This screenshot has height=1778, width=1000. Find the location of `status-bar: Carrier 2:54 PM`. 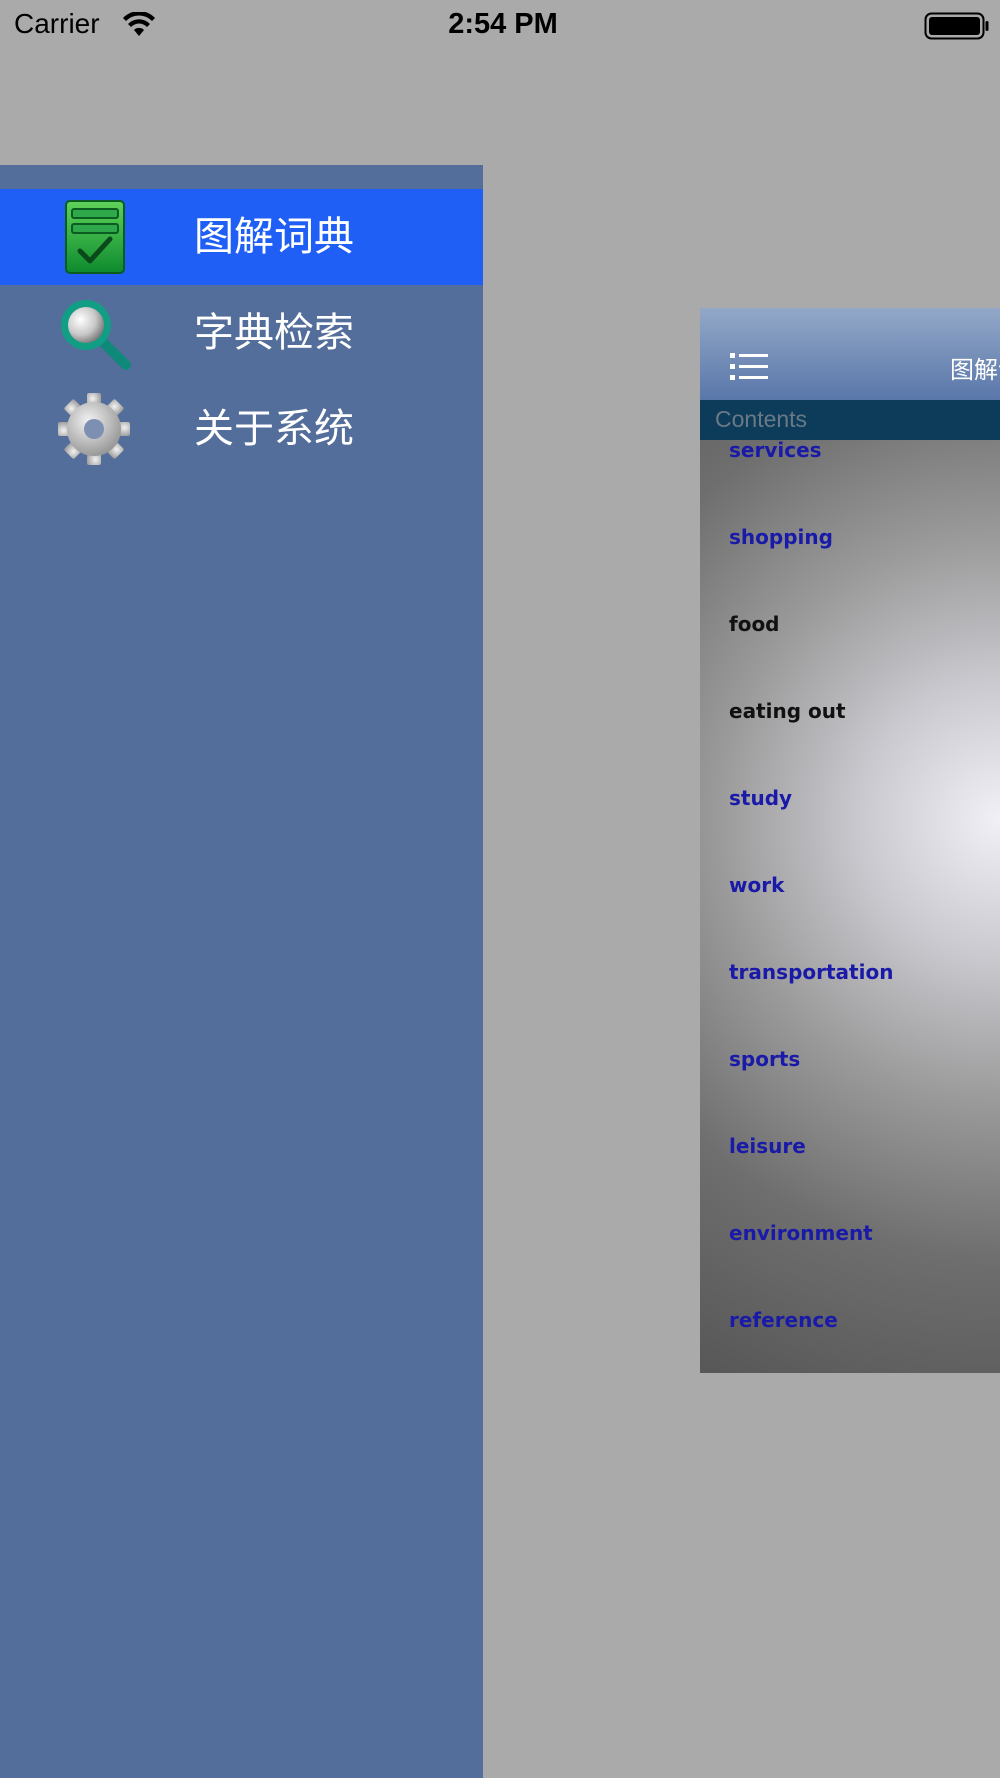

status-bar: Carrier 2:54 PM is located at coordinates (500, 25).